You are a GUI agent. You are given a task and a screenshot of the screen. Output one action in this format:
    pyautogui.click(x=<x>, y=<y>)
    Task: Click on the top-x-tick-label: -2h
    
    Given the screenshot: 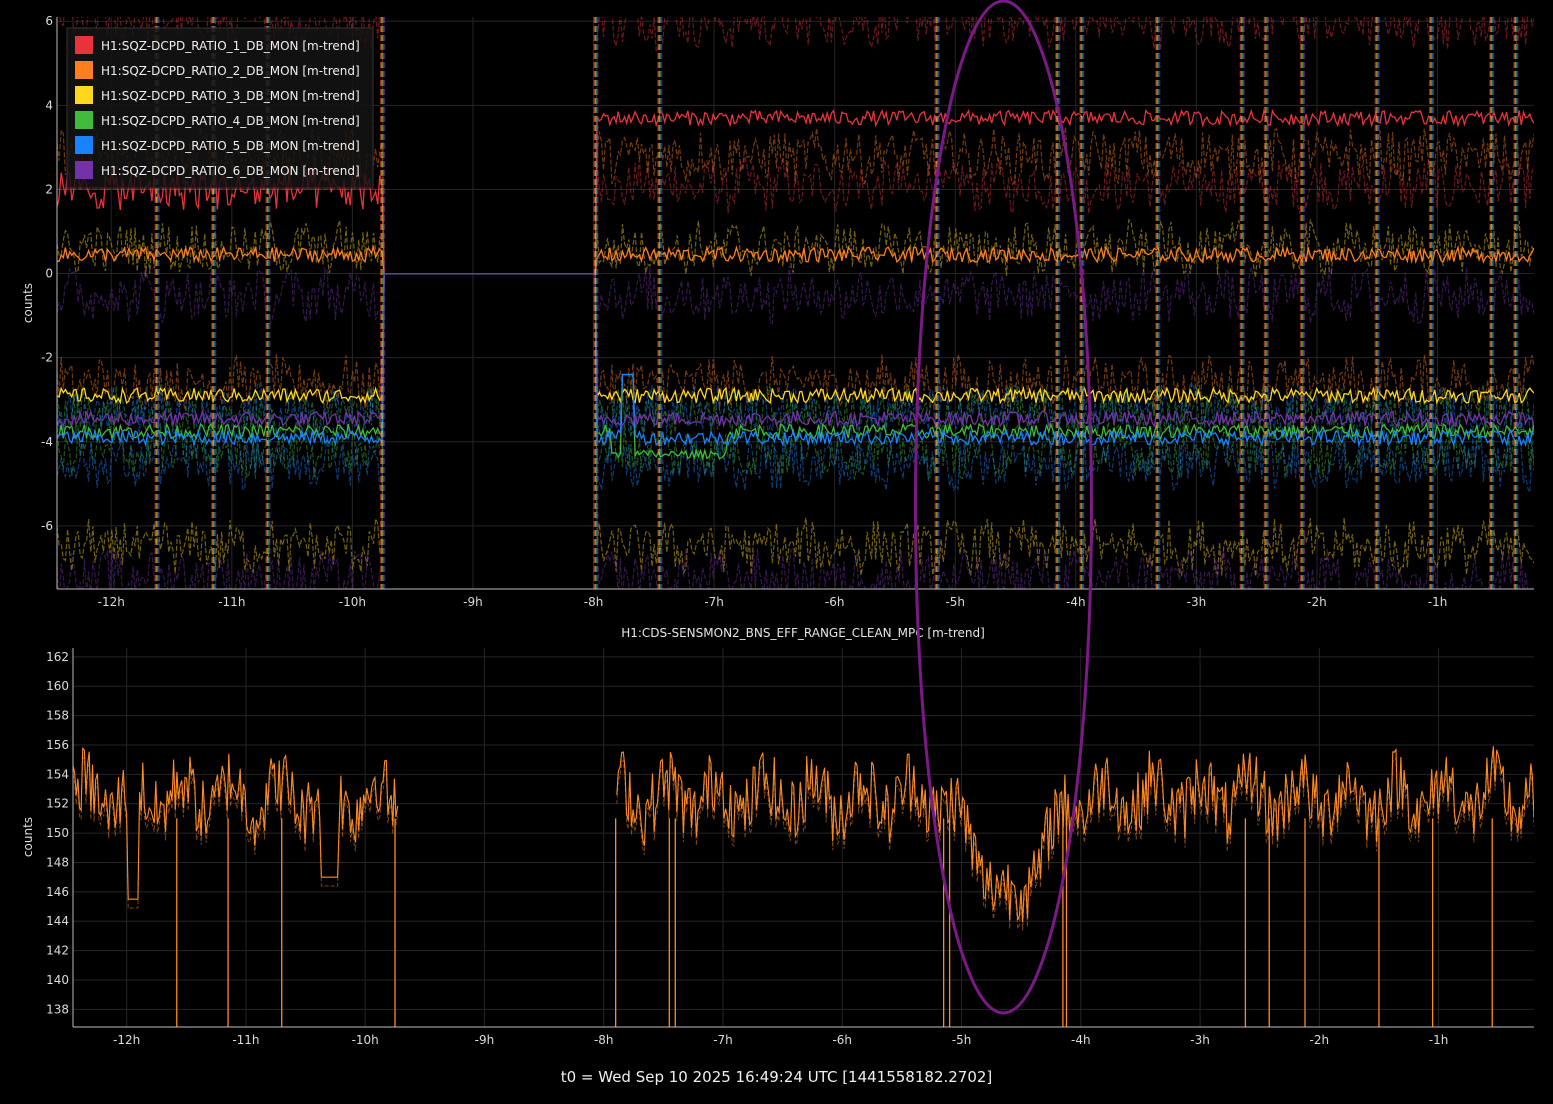 What is the action you would take?
    pyautogui.click(x=1317, y=602)
    